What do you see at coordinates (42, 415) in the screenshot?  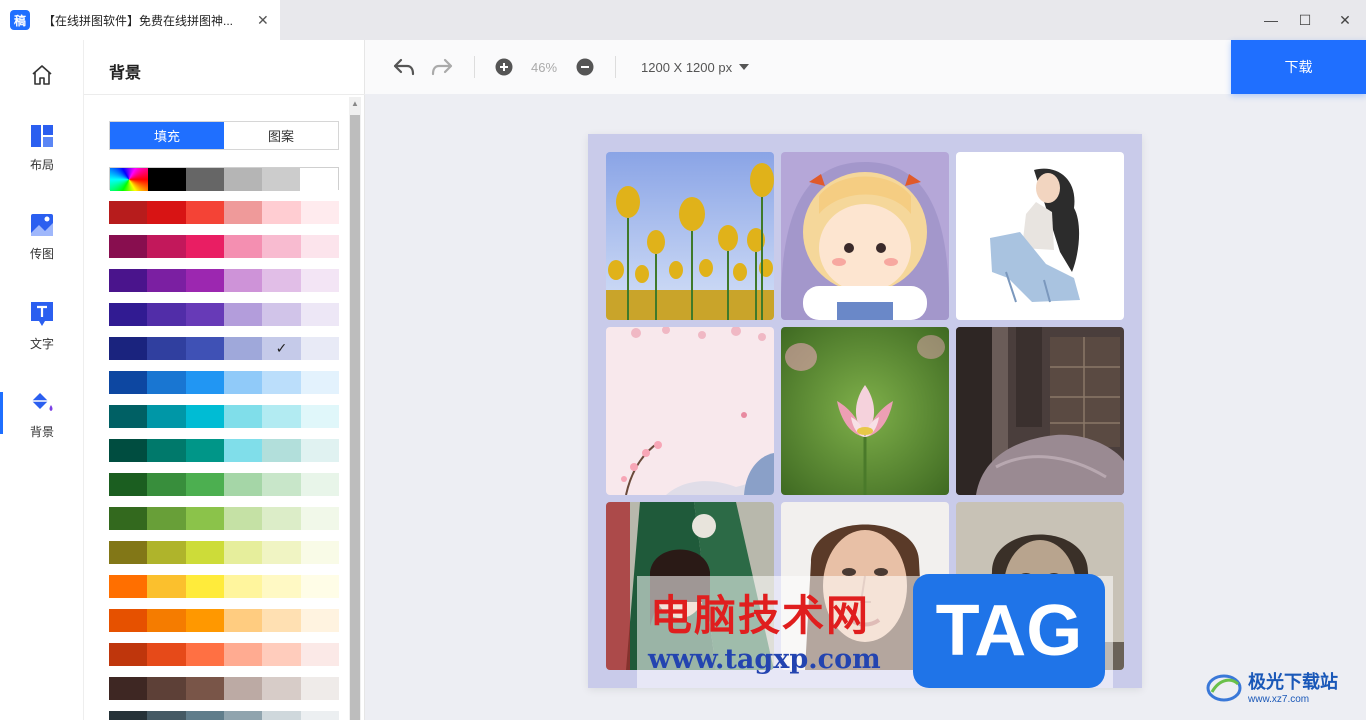 I see `nav-background: 背景` at bounding box center [42, 415].